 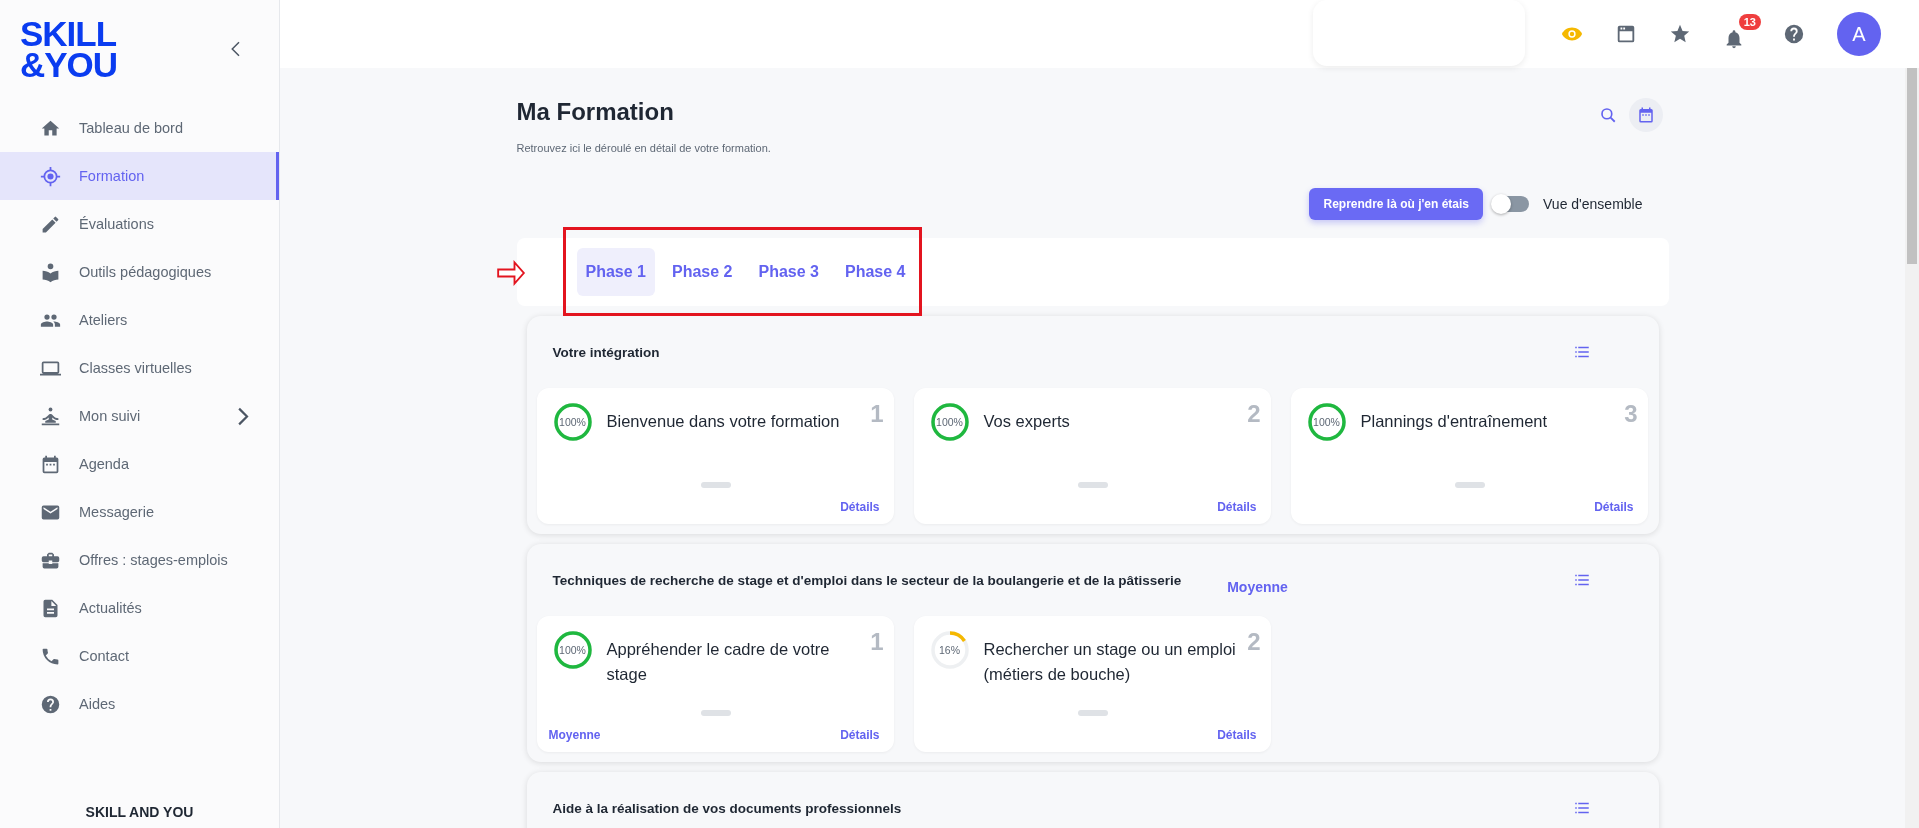 What do you see at coordinates (1742, 34) in the screenshot?
I see `notification-bell: 13` at bounding box center [1742, 34].